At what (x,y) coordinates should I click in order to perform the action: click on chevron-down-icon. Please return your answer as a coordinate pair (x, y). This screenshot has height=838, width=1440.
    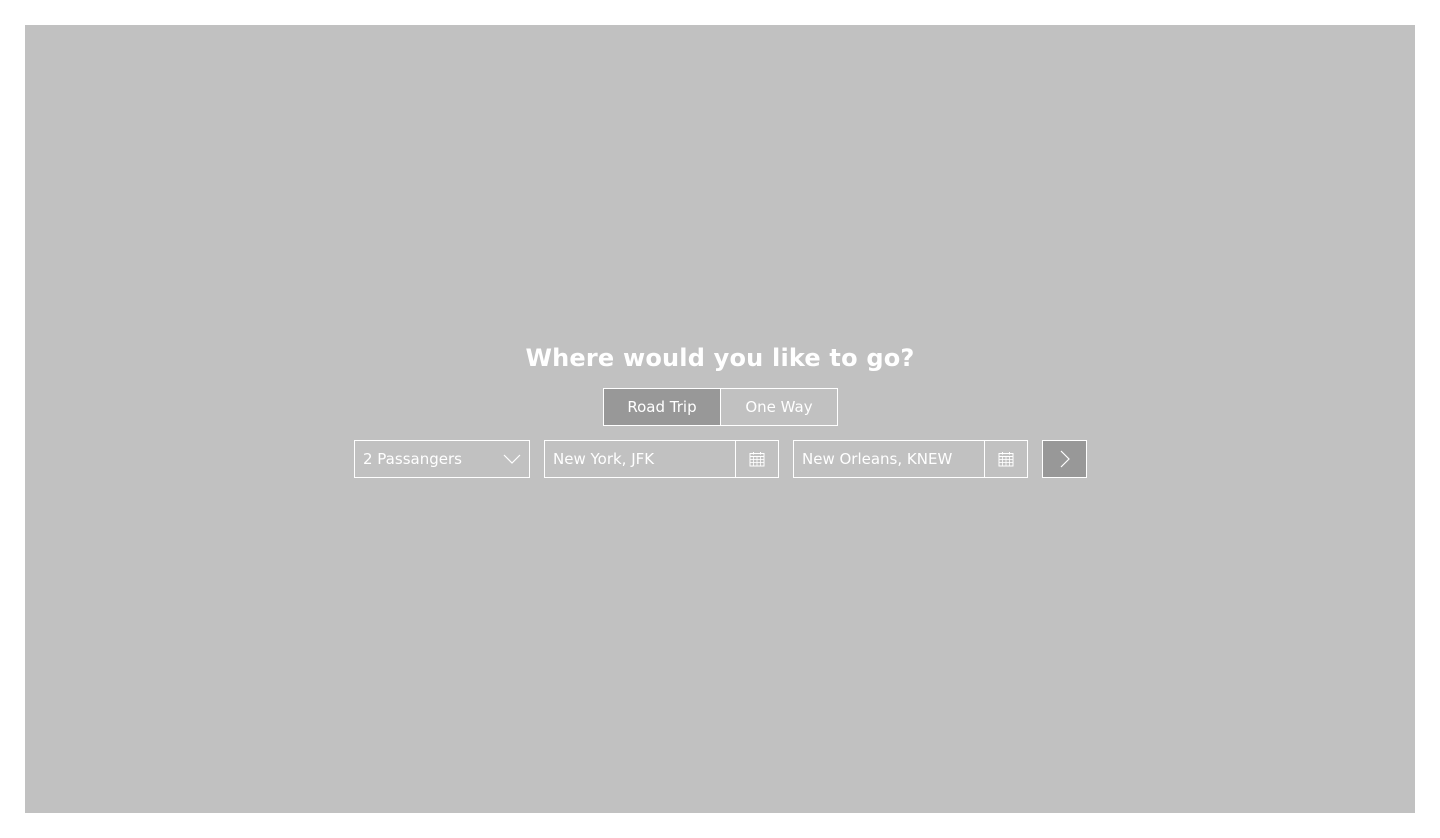
    Looking at the image, I should click on (512, 459).